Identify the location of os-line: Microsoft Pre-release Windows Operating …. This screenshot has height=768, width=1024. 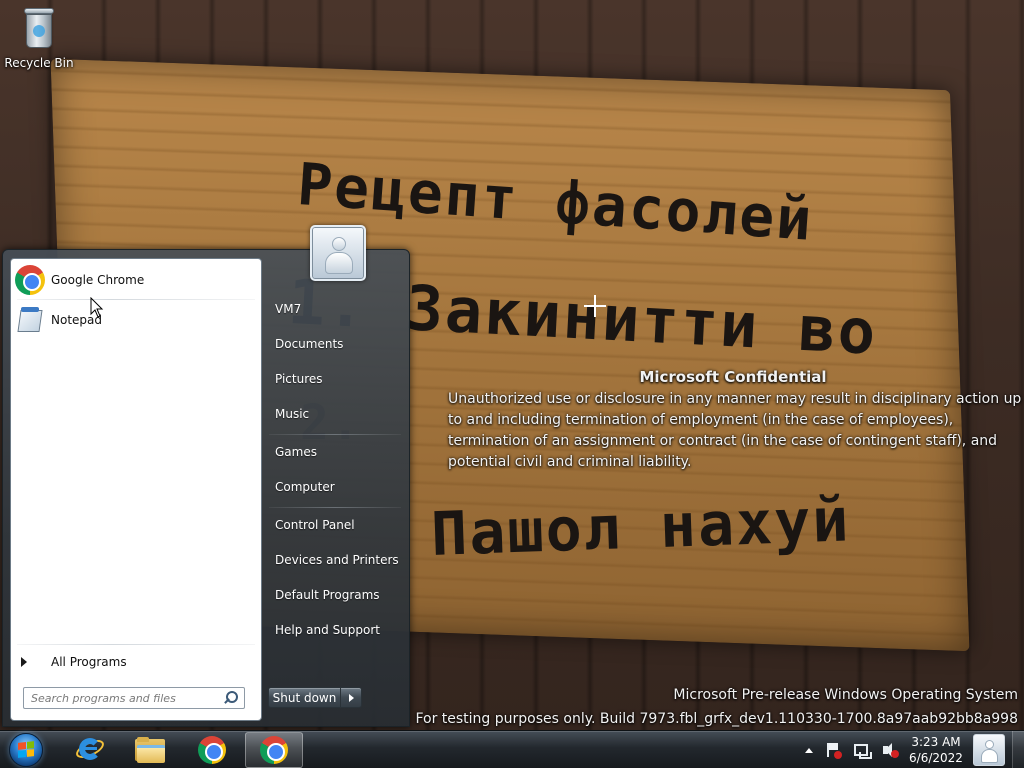
(845, 695).